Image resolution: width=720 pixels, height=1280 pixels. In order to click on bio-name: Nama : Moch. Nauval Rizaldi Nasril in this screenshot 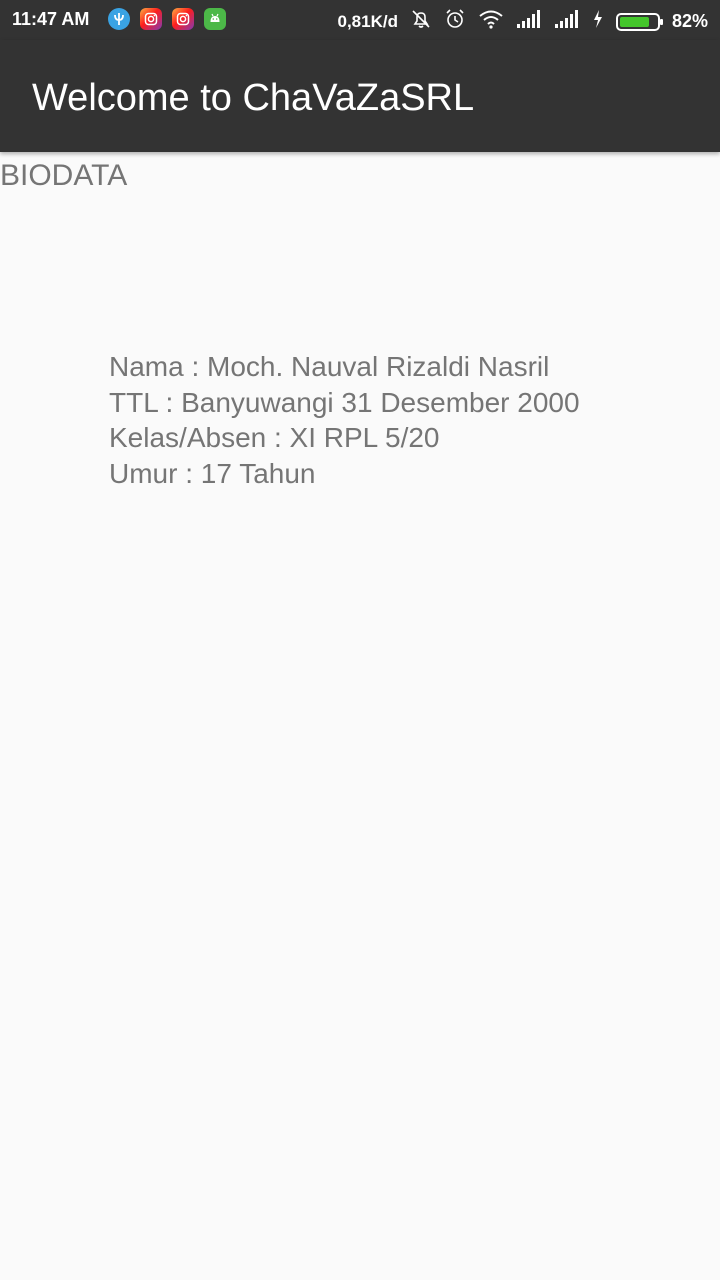, I will do `click(329, 366)`.